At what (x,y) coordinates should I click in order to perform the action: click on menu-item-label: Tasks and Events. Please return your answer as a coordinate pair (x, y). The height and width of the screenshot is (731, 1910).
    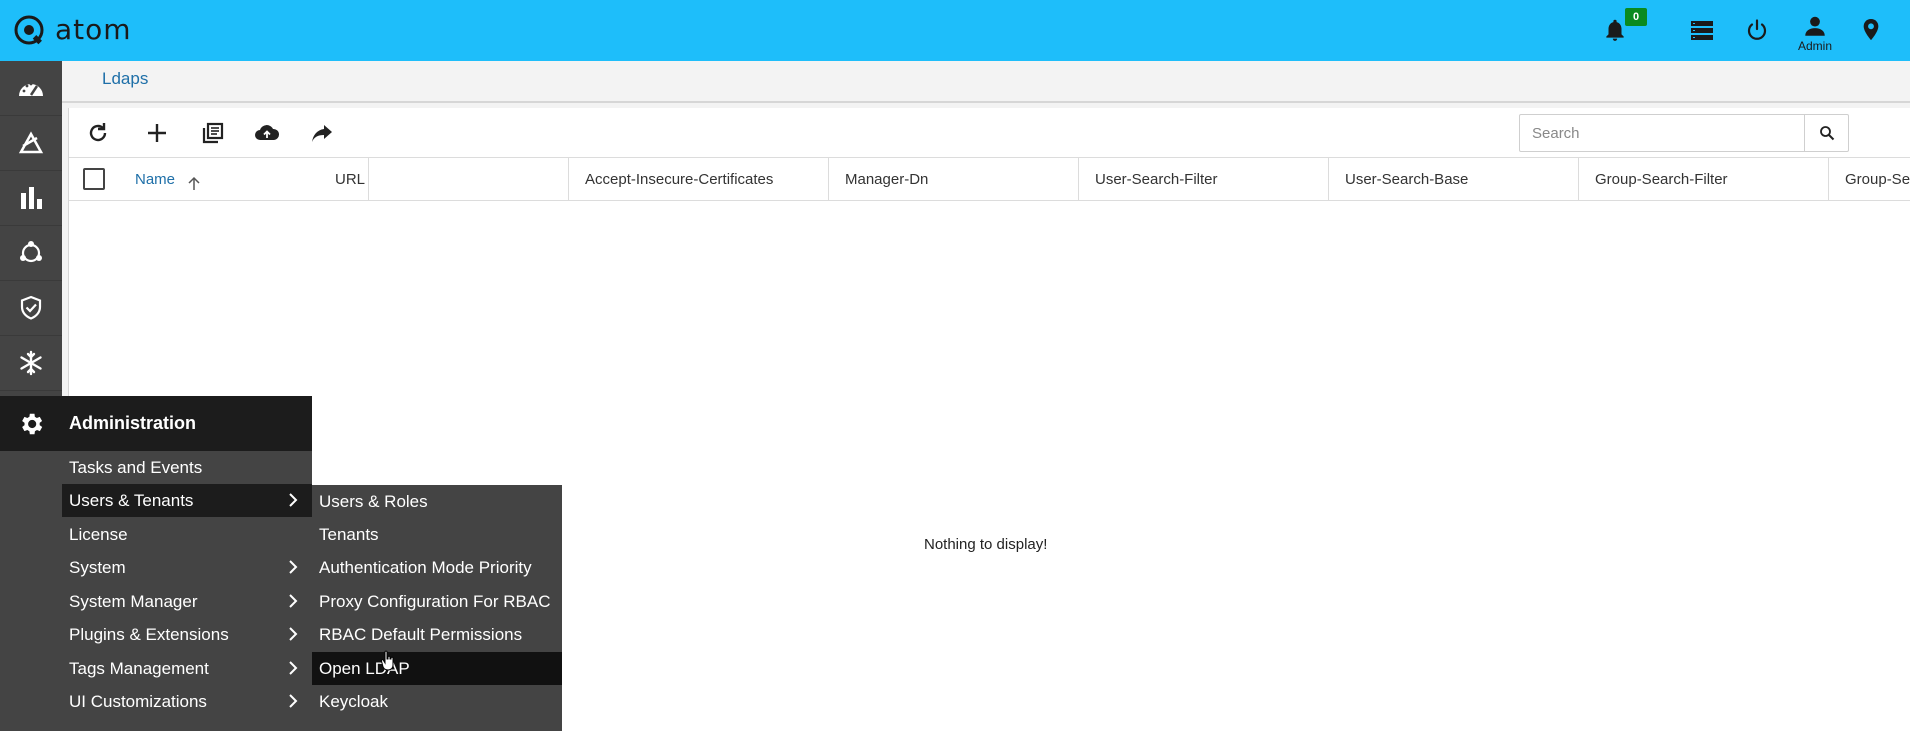
    Looking at the image, I should click on (136, 467).